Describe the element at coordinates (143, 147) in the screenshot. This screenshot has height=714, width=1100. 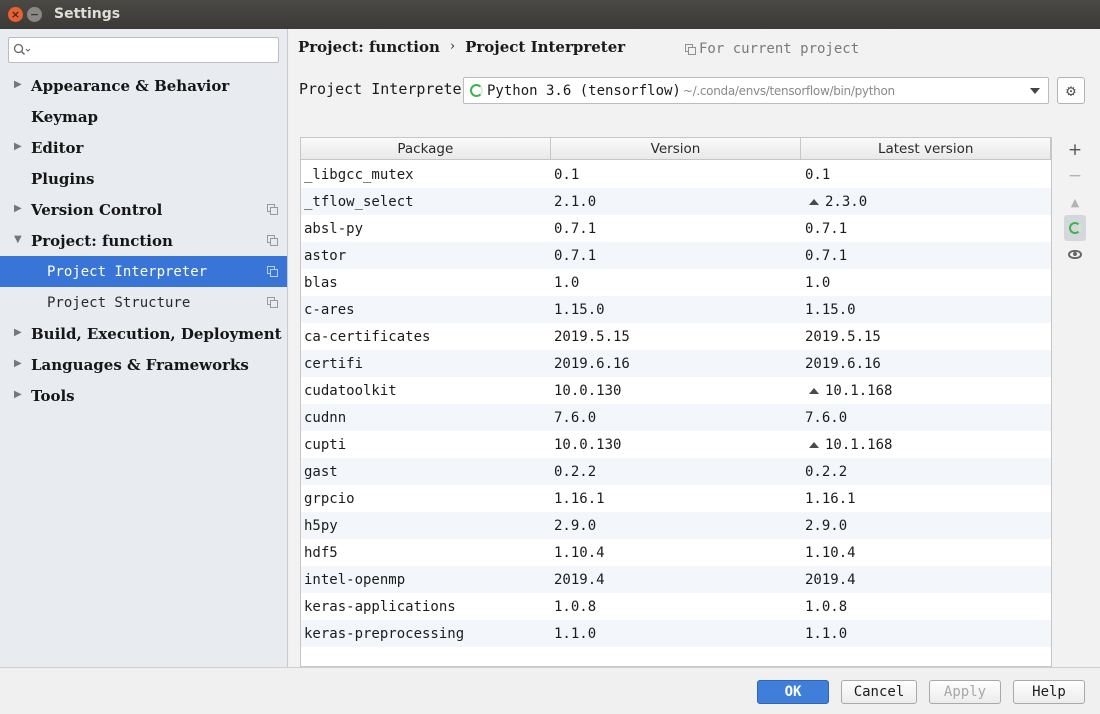
I see `sidebar-item-editor: ▶ Editor` at that location.